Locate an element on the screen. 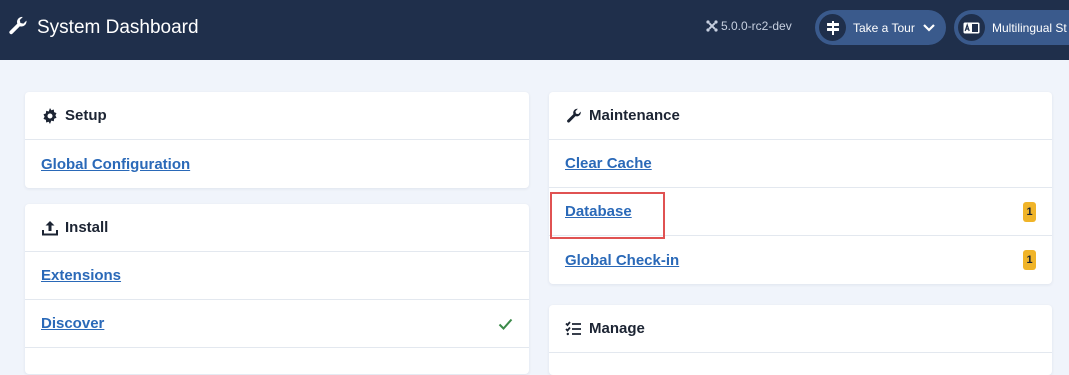  version-info: 5.0.0-rc2-dev is located at coordinates (749, 26).